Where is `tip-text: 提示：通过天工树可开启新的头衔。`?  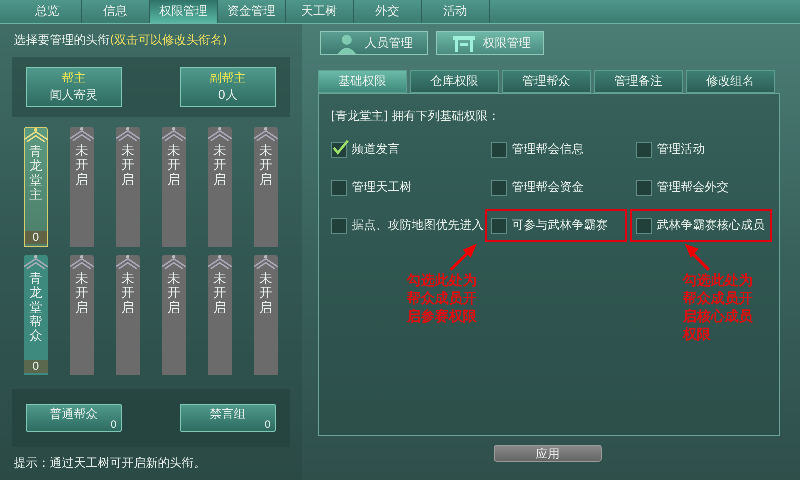
tip-text: 提示：通过天工树可开启新的头衔。 is located at coordinates (110, 463).